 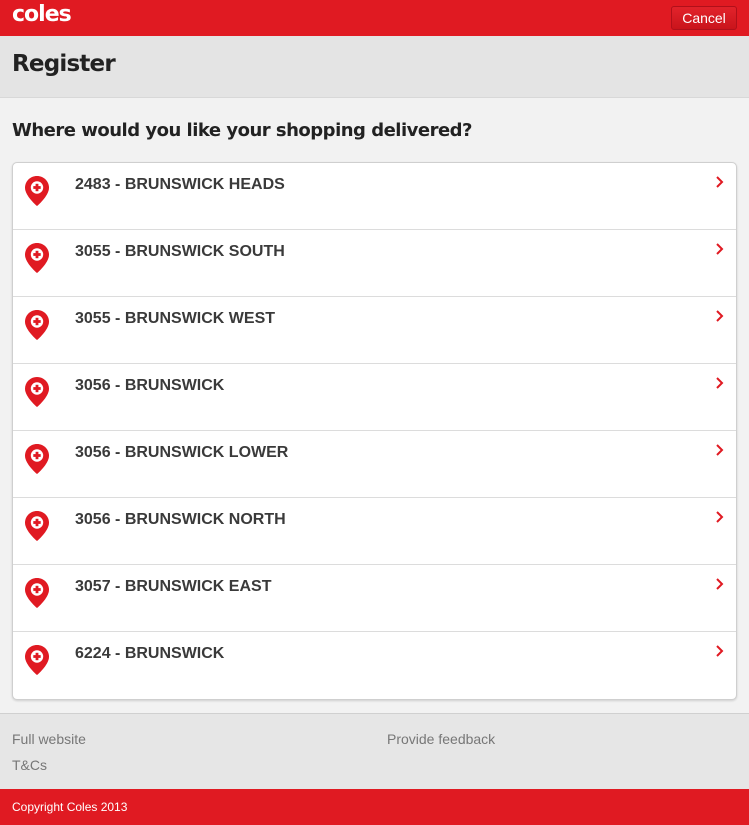 What do you see at coordinates (374, 196) in the screenshot?
I see `location-row: 2483 - BRUNSWICK HEADS` at bounding box center [374, 196].